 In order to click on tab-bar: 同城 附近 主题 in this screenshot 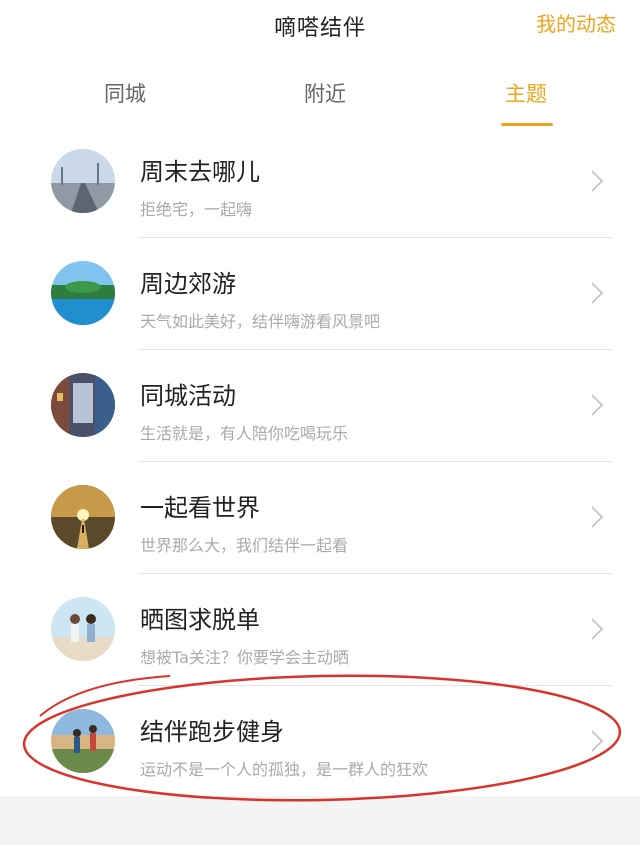, I will do `click(320, 89)`.